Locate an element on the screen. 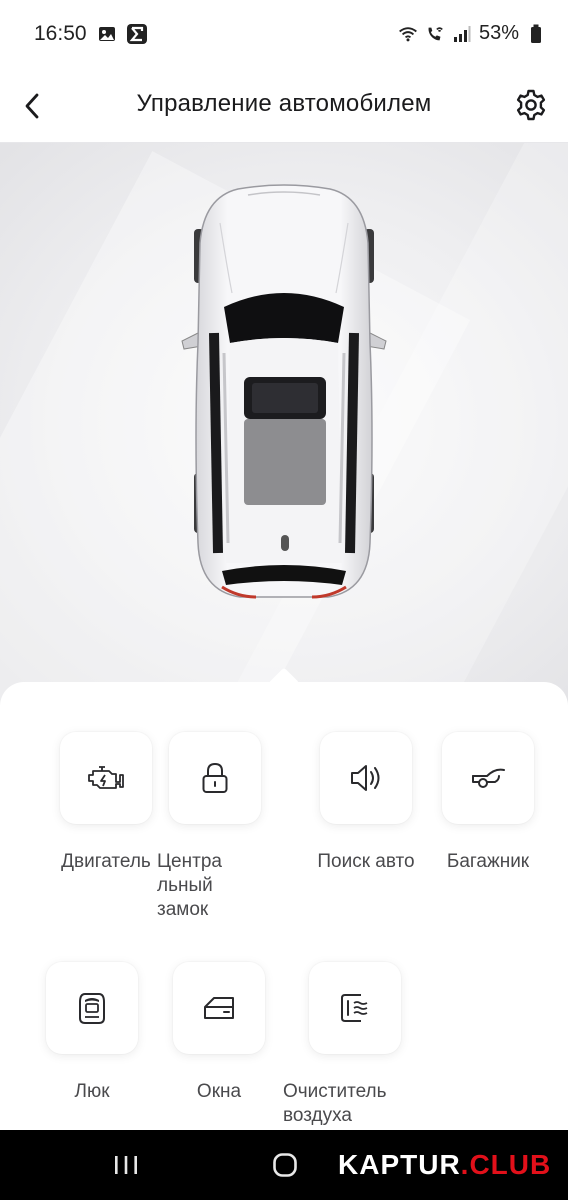 The image size is (568, 1200). home-icon is located at coordinates (285, 1165).